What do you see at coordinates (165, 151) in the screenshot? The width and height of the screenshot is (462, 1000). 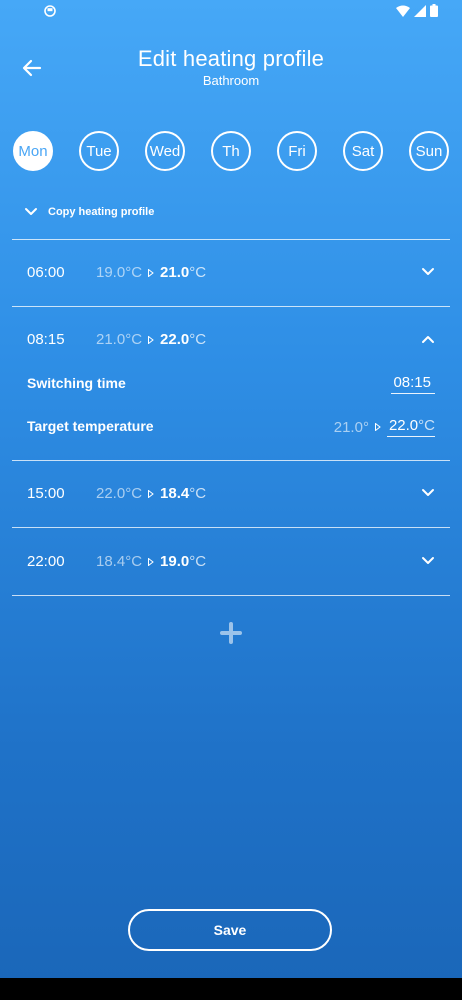 I see `day-wed: Wed` at bounding box center [165, 151].